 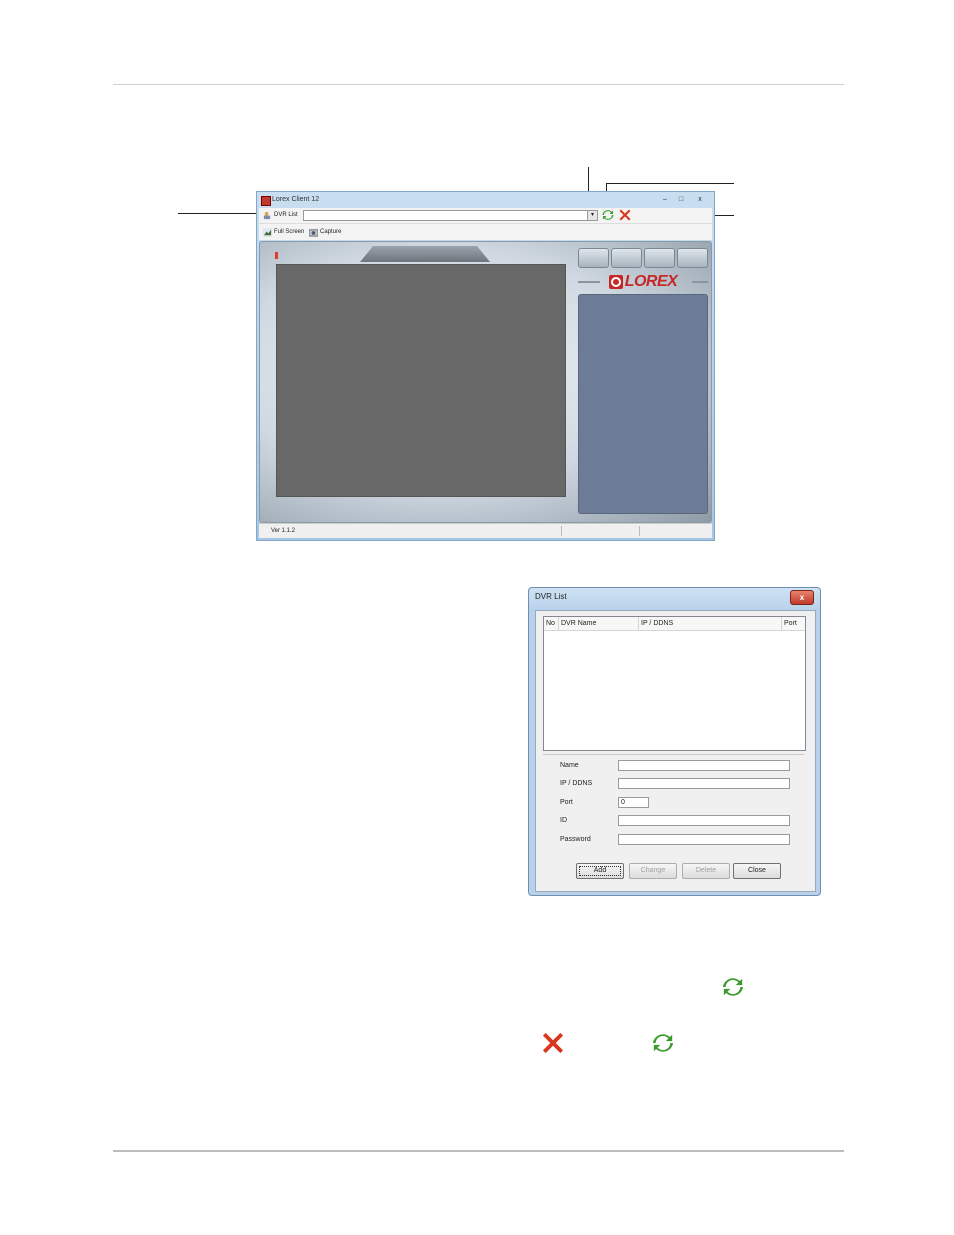 What do you see at coordinates (485, 200) in the screenshot?
I see `window-title-bar: Lorex Client 12 – □ x` at bounding box center [485, 200].